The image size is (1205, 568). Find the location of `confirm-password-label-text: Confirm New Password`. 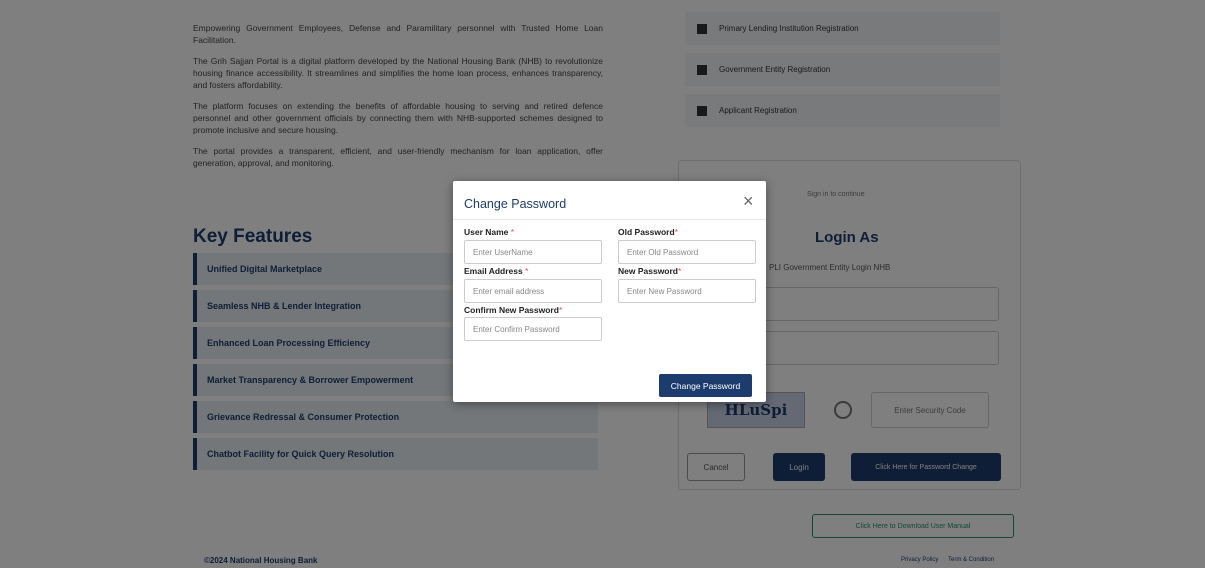

confirm-password-label-text: Confirm New Password is located at coordinates (511, 310).